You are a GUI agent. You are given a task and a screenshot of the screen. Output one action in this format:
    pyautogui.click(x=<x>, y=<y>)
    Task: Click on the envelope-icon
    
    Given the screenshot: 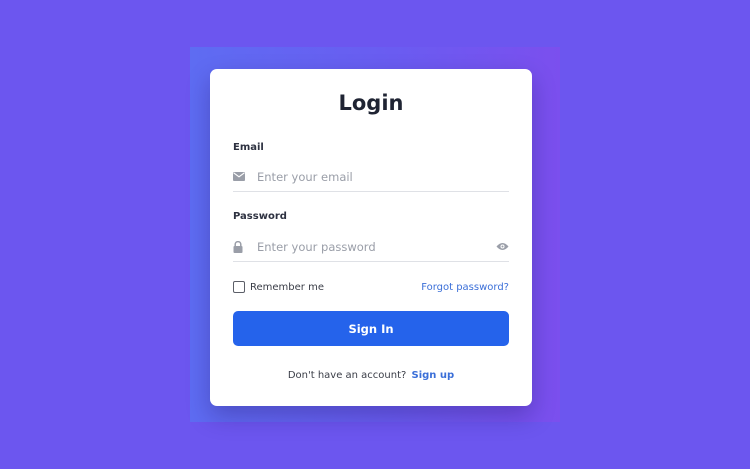 What is the action you would take?
    pyautogui.click(x=245, y=176)
    